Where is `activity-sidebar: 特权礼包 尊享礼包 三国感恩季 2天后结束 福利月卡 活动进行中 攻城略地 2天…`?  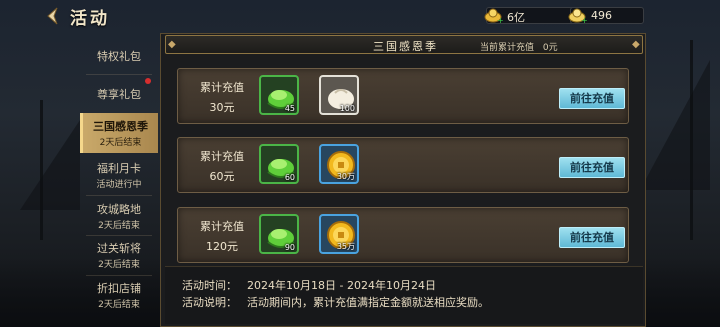
activity-sidebar: 特权礼包 尊享礼包 三国感恩季 2天后结束 福利月卡 活动进行中 攻城略地 2天… is located at coordinates (119, 181).